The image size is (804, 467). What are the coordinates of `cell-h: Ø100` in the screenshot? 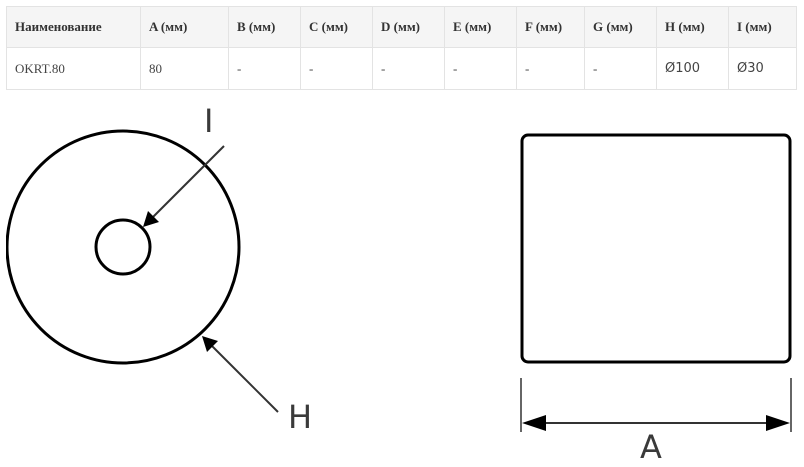 It's located at (692, 68).